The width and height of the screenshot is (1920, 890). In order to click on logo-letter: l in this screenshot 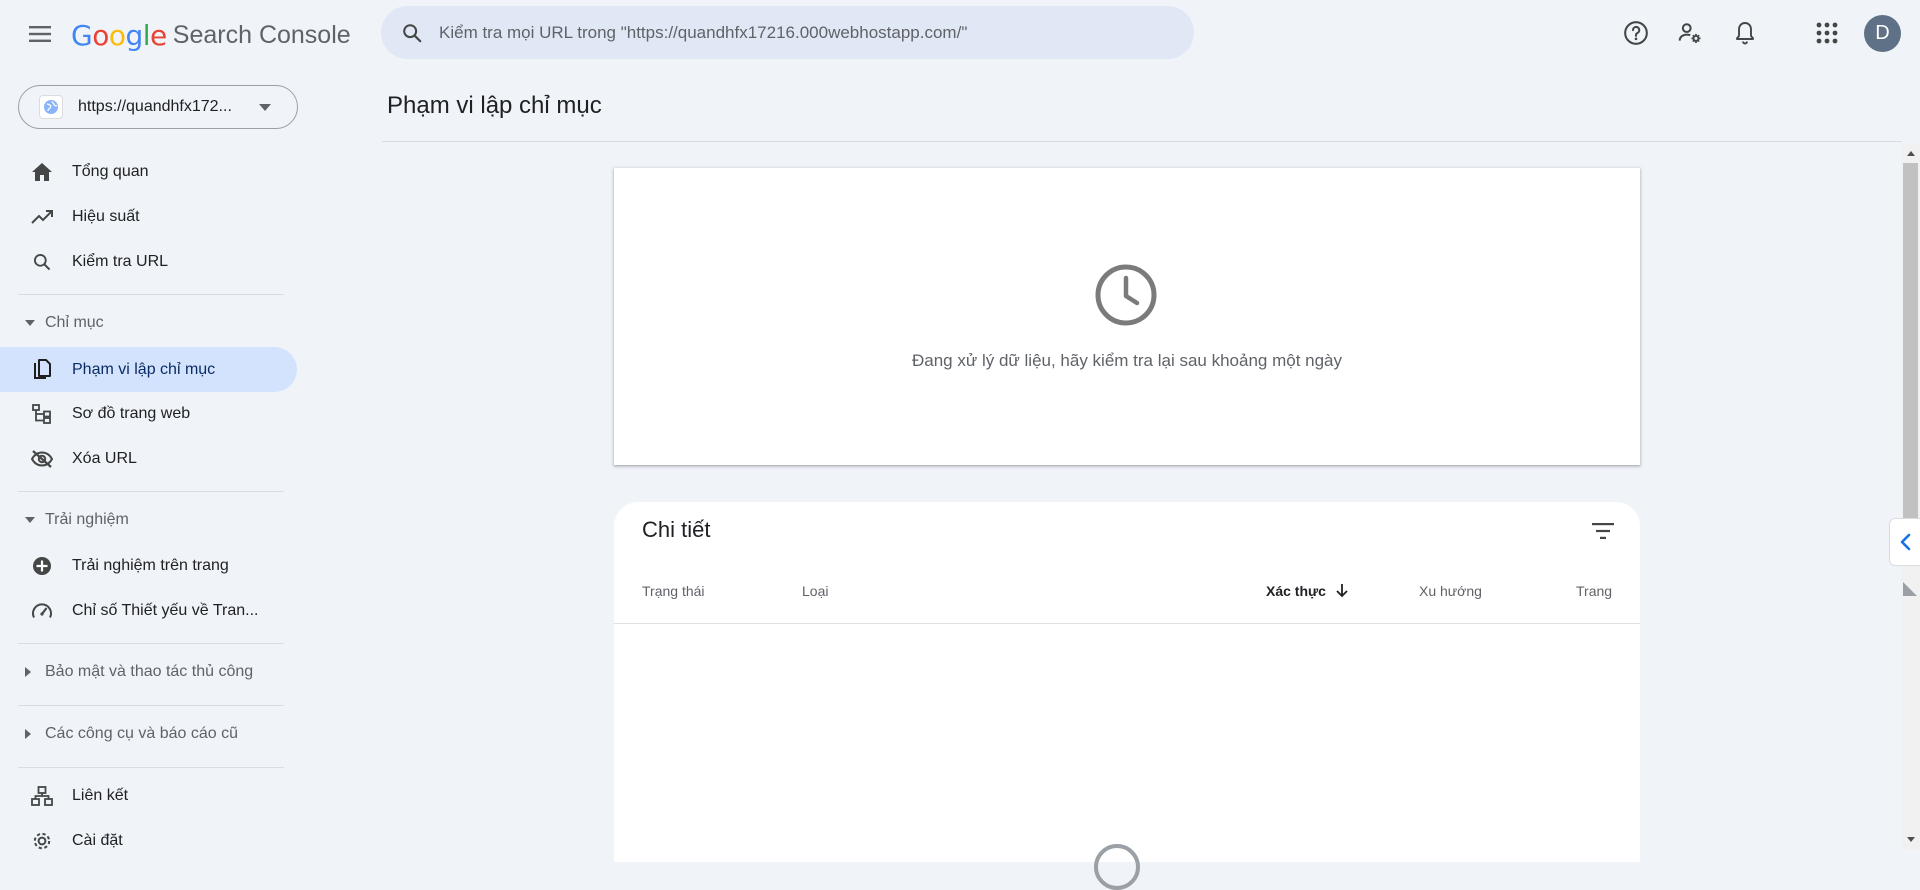, I will do `click(146, 35)`.